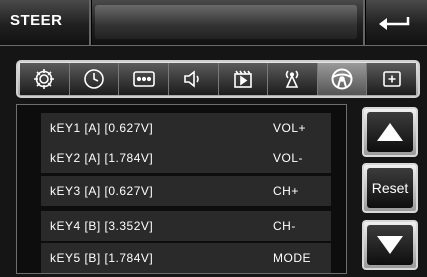 This screenshot has height=277, width=427. I want to click on tab-bar, so click(218, 79).